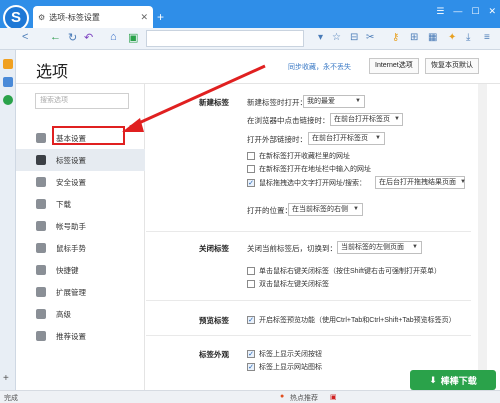  I want to click on sidebar-item-label: 标签设置, so click(71, 160).